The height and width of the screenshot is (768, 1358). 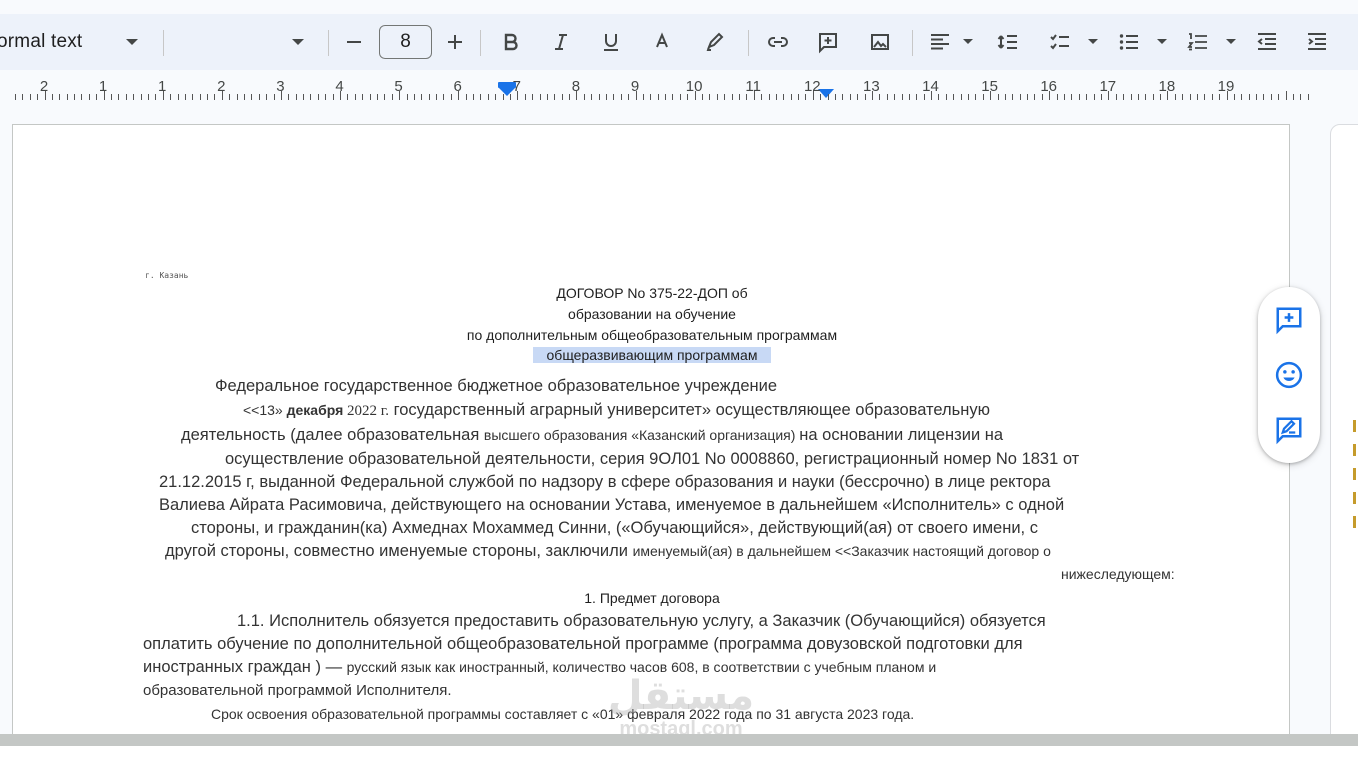 I want to click on plus-icon, so click(x=455, y=42).